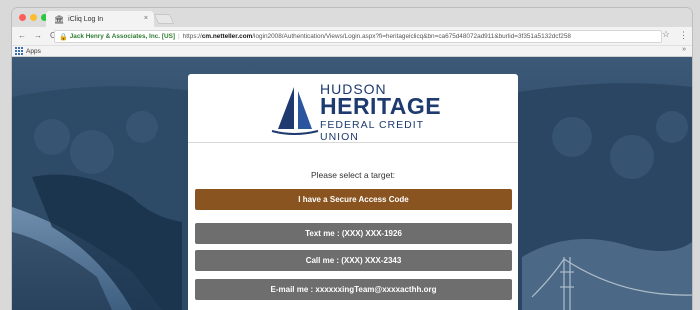  What do you see at coordinates (19, 51) in the screenshot?
I see `apps-grid-icon` at bounding box center [19, 51].